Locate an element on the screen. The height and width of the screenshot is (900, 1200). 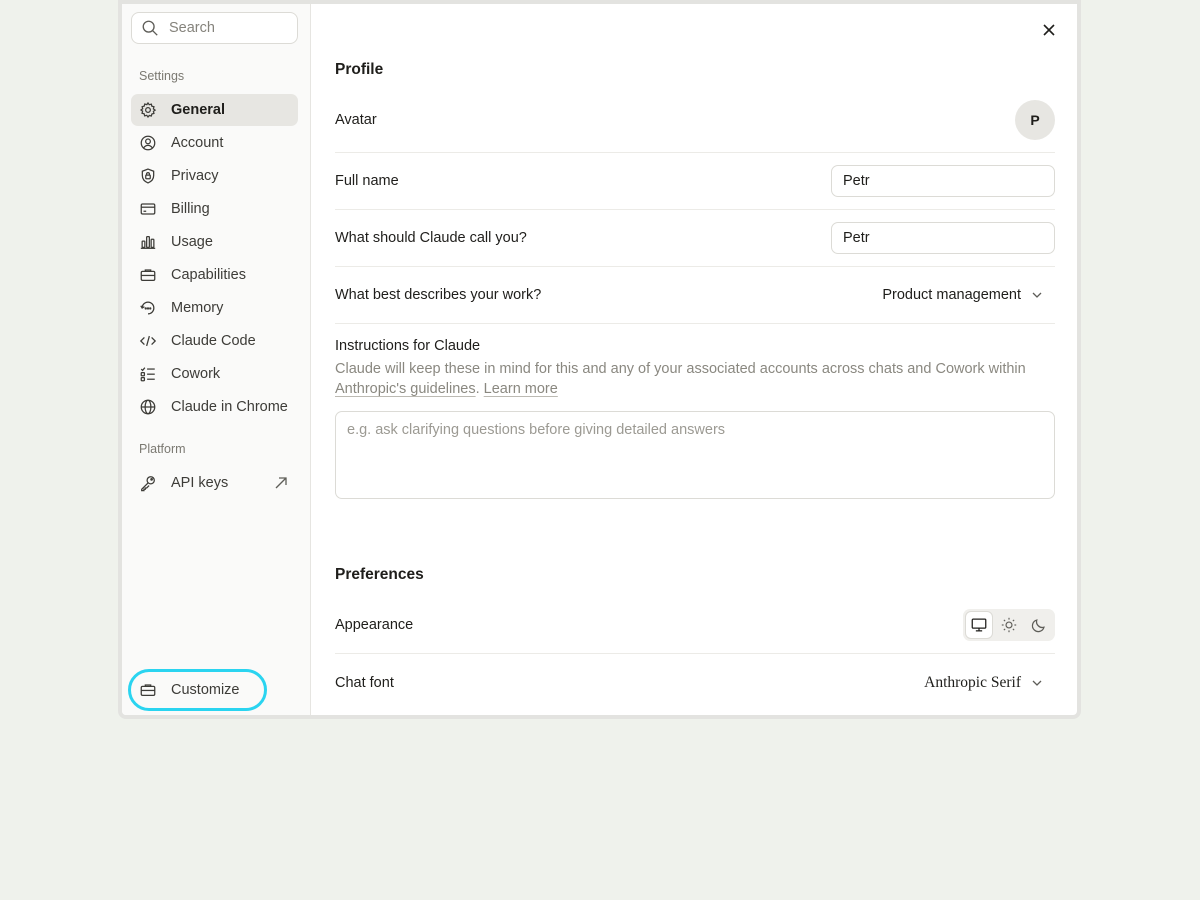
appearance-light-option is located at coordinates (1009, 625).